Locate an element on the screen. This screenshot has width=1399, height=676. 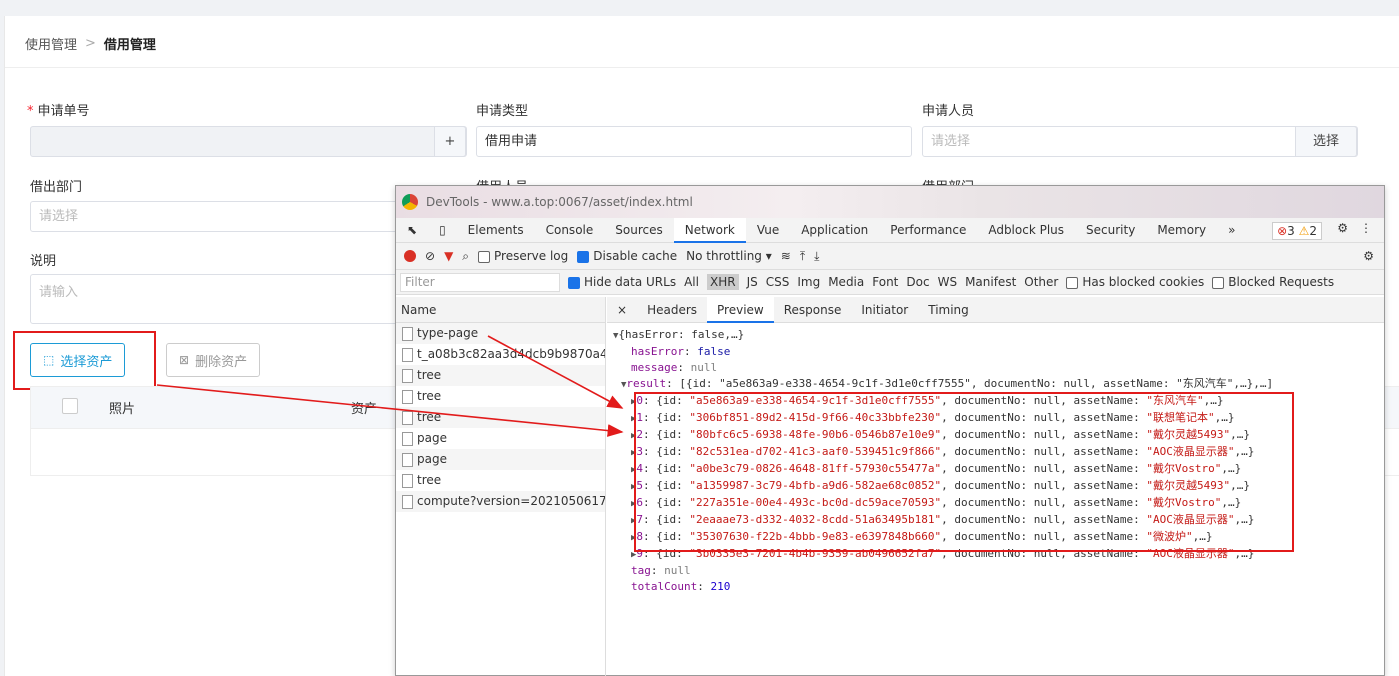
tab-network: Network is located at coordinates (709, 230).